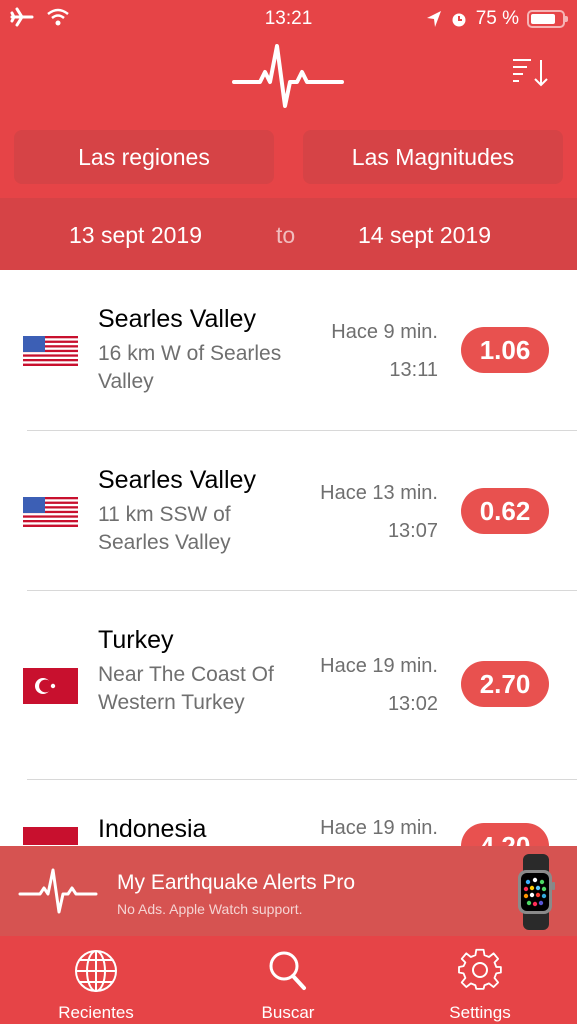  What do you see at coordinates (480, 1012) in the screenshot?
I see `tab-label: Settings` at bounding box center [480, 1012].